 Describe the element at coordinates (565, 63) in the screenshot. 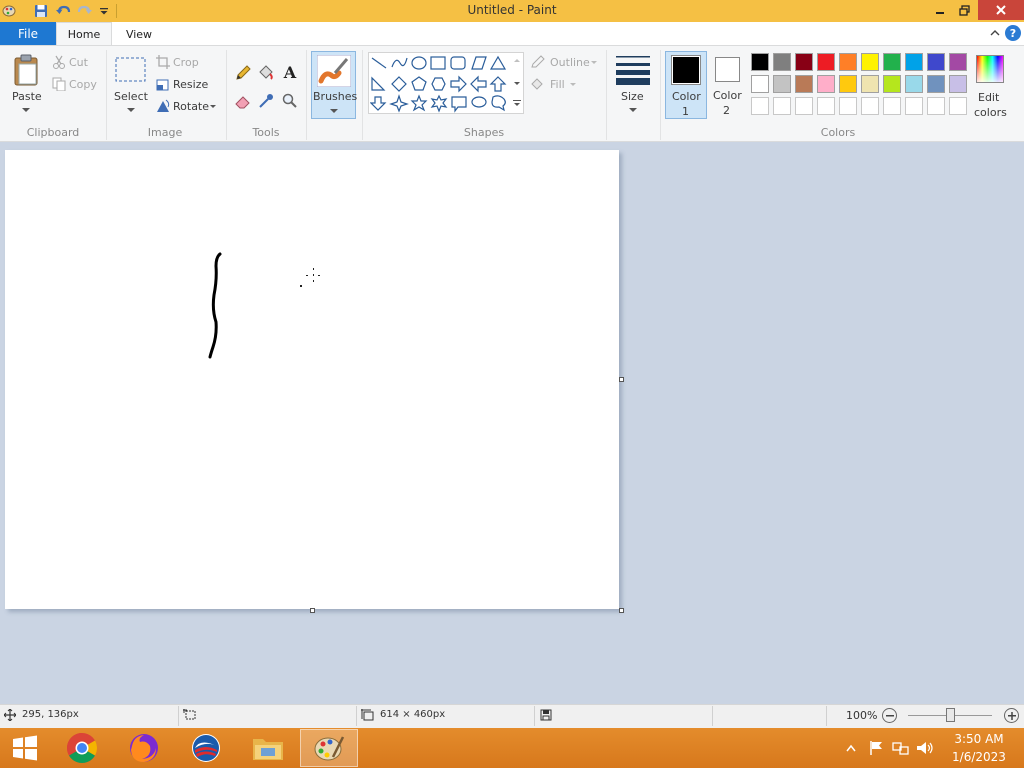

I see `outline-dropdown: Outline` at that location.